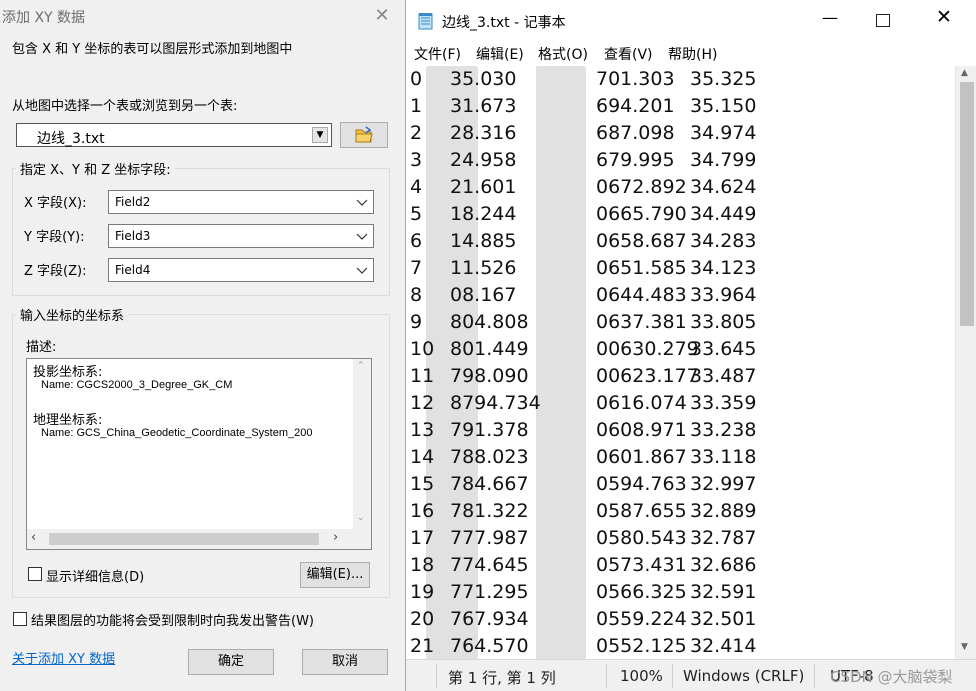 The height and width of the screenshot is (691, 976). Describe the element at coordinates (723, 511) in the screenshot. I see `z-value: 32.889` at that location.